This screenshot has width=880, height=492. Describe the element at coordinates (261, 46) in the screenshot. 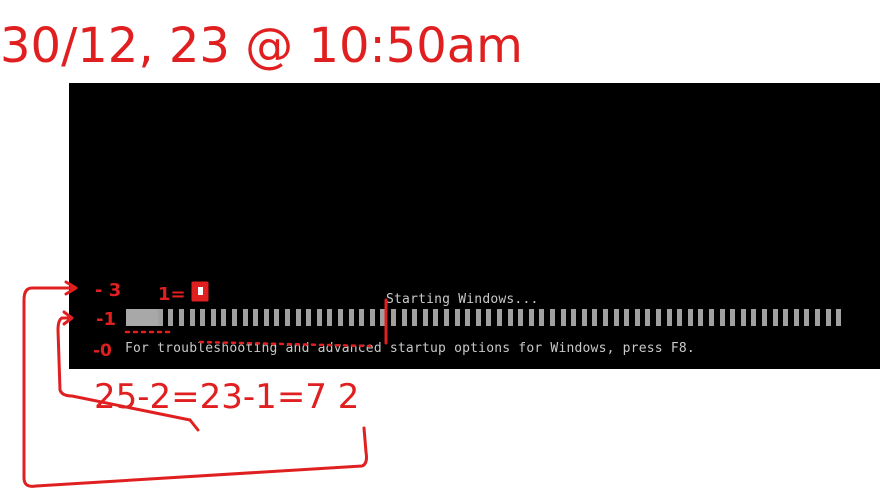

I see `annotation-datetime: 30/12, 23 @ 10:50am` at that location.